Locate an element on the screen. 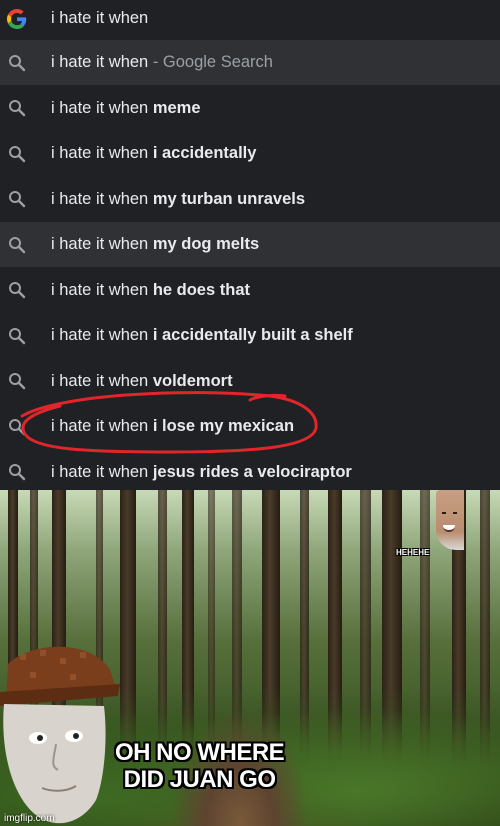 This screenshot has width=500, height=826. suggestion-text: i hate it when meme is located at coordinates (126, 108).